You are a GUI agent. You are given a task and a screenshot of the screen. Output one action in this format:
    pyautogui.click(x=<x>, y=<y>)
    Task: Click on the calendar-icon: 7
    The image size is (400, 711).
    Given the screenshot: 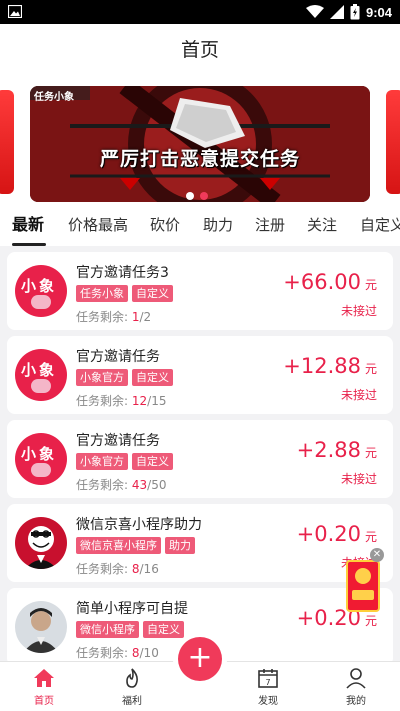 What is the action you would take?
    pyautogui.click(x=268, y=678)
    